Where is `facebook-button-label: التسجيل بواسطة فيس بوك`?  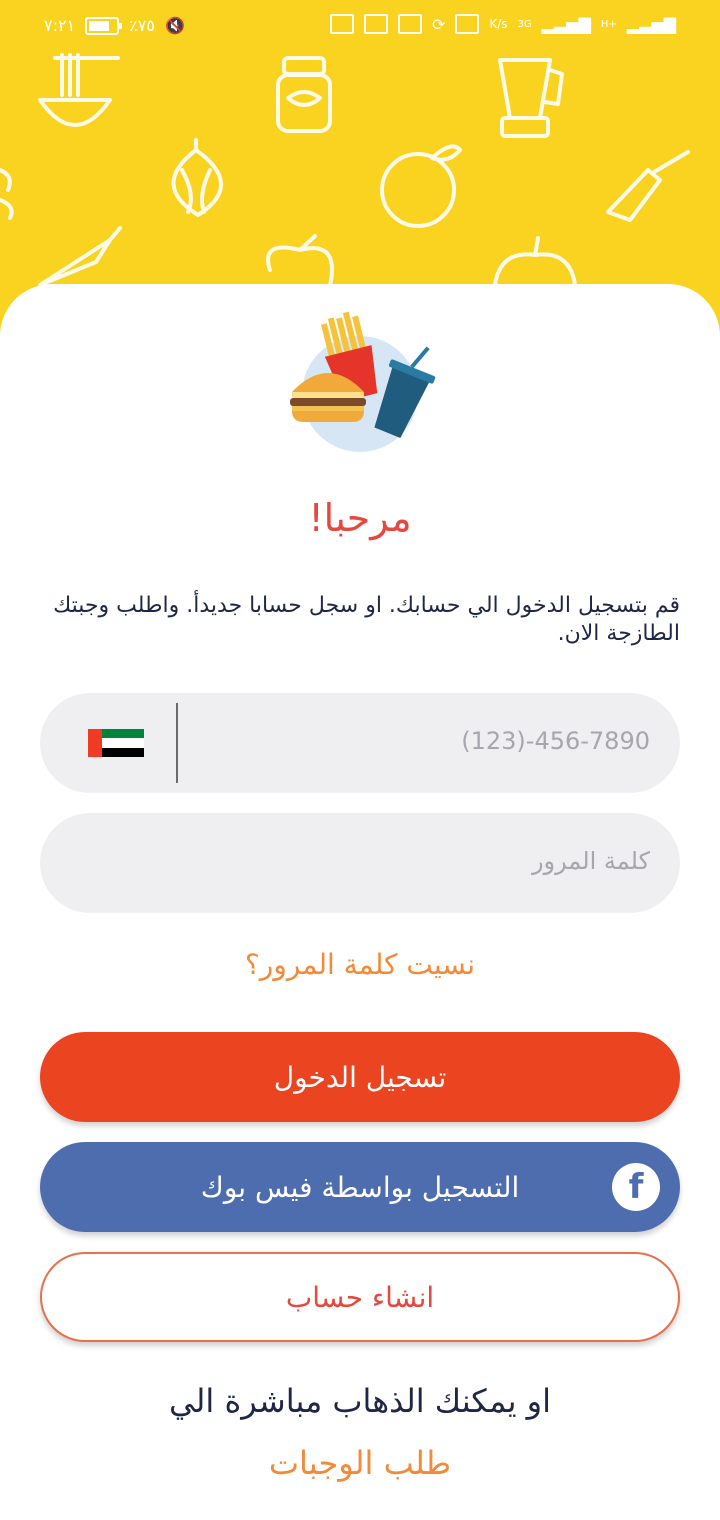
facebook-button-label: التسجيل بواسطة فيس بوك is located at coordinates (360, 1187).